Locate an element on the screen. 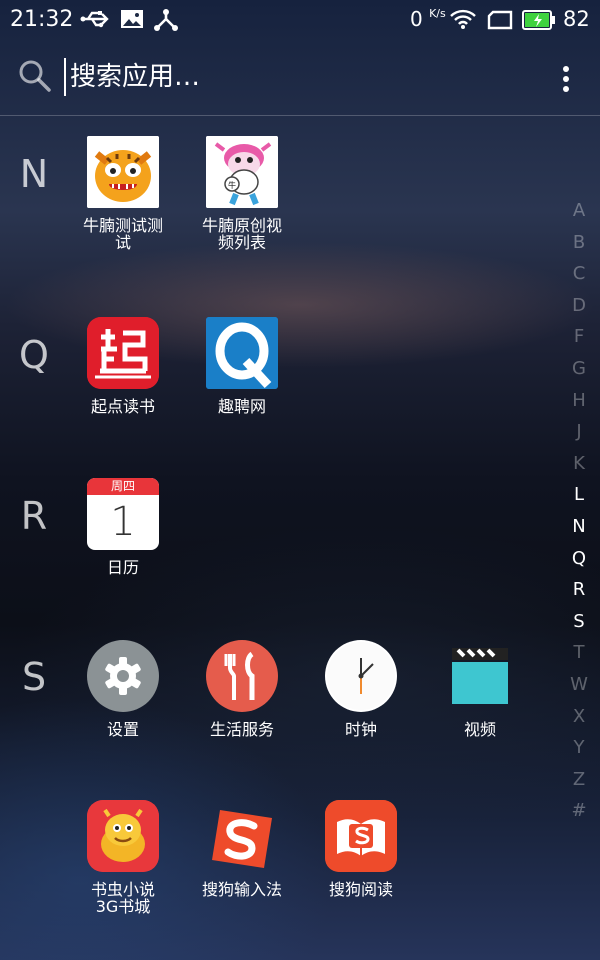 The height and width of the screenshot is (960, 600). app-label: 起点读书 is located at coordinates (122, 406).